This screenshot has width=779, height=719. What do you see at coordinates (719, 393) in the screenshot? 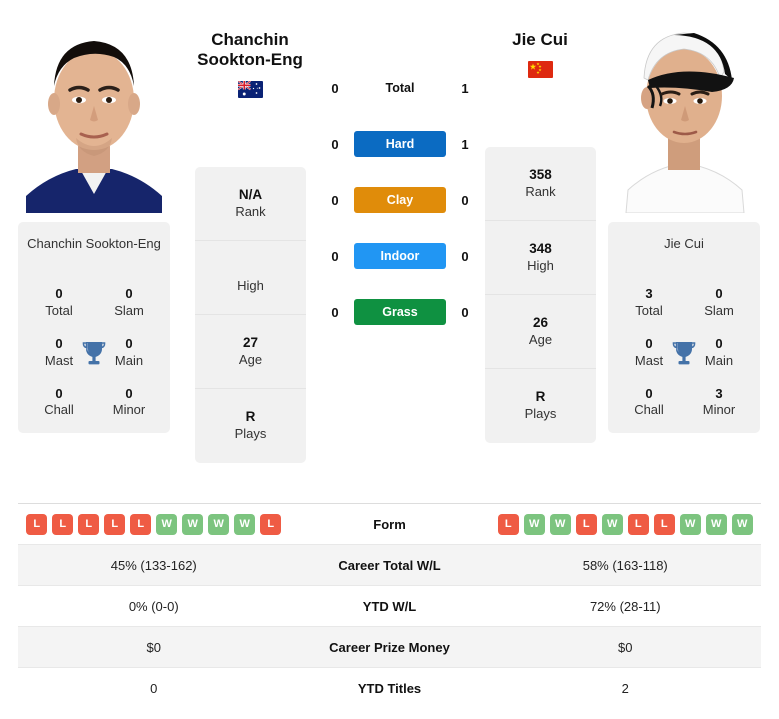
I see `titles-value: 3` at bounding box center [719, 393].